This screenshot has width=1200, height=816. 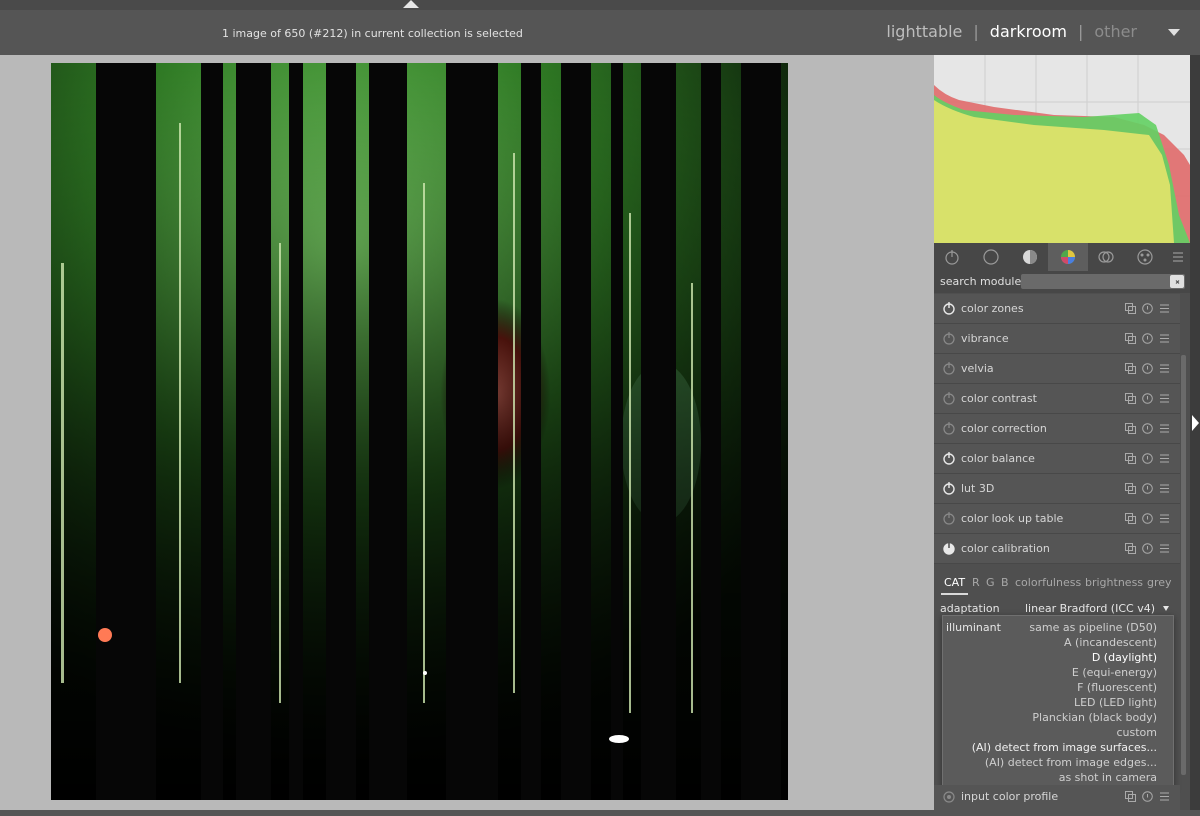 I want to click on chevron-down-icon, so click(x=1174, y=32).